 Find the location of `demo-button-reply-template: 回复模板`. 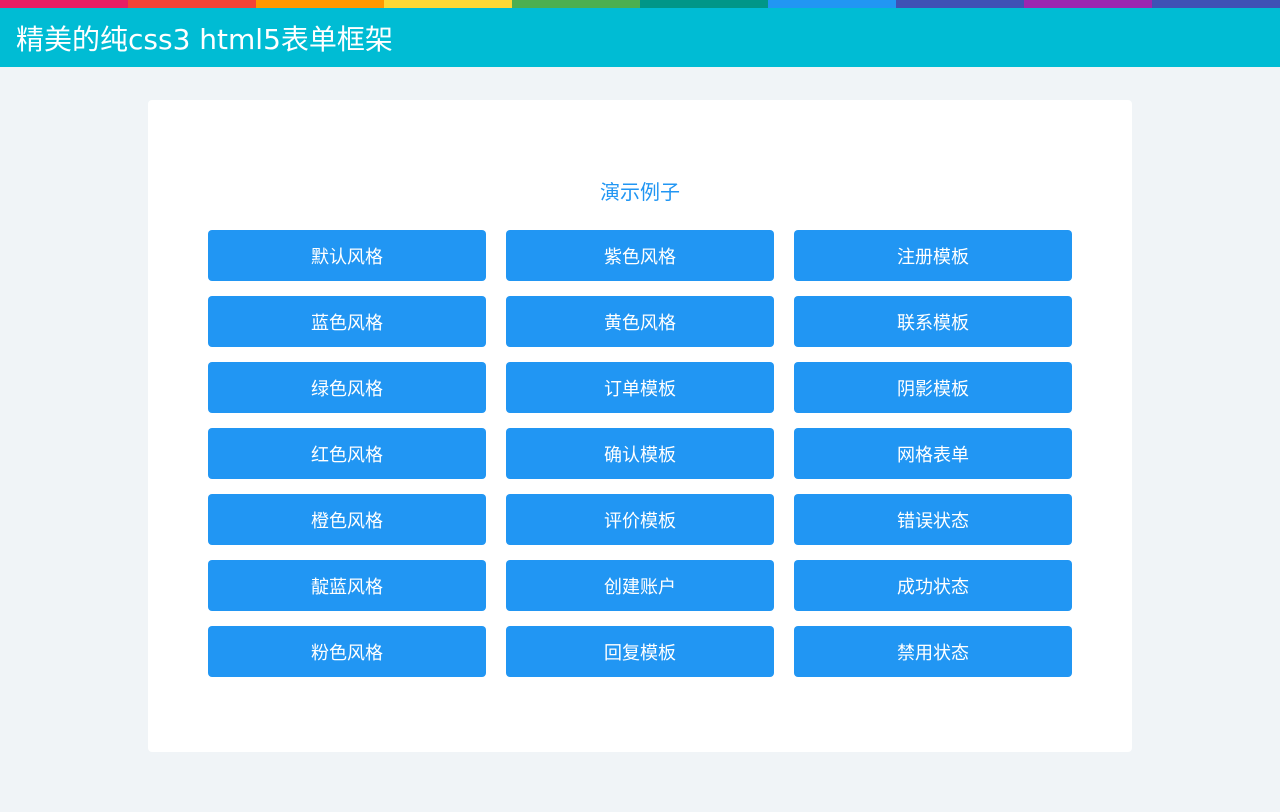

demo-button-reply-template: 回复模板 is located at coordinates (640, 651).